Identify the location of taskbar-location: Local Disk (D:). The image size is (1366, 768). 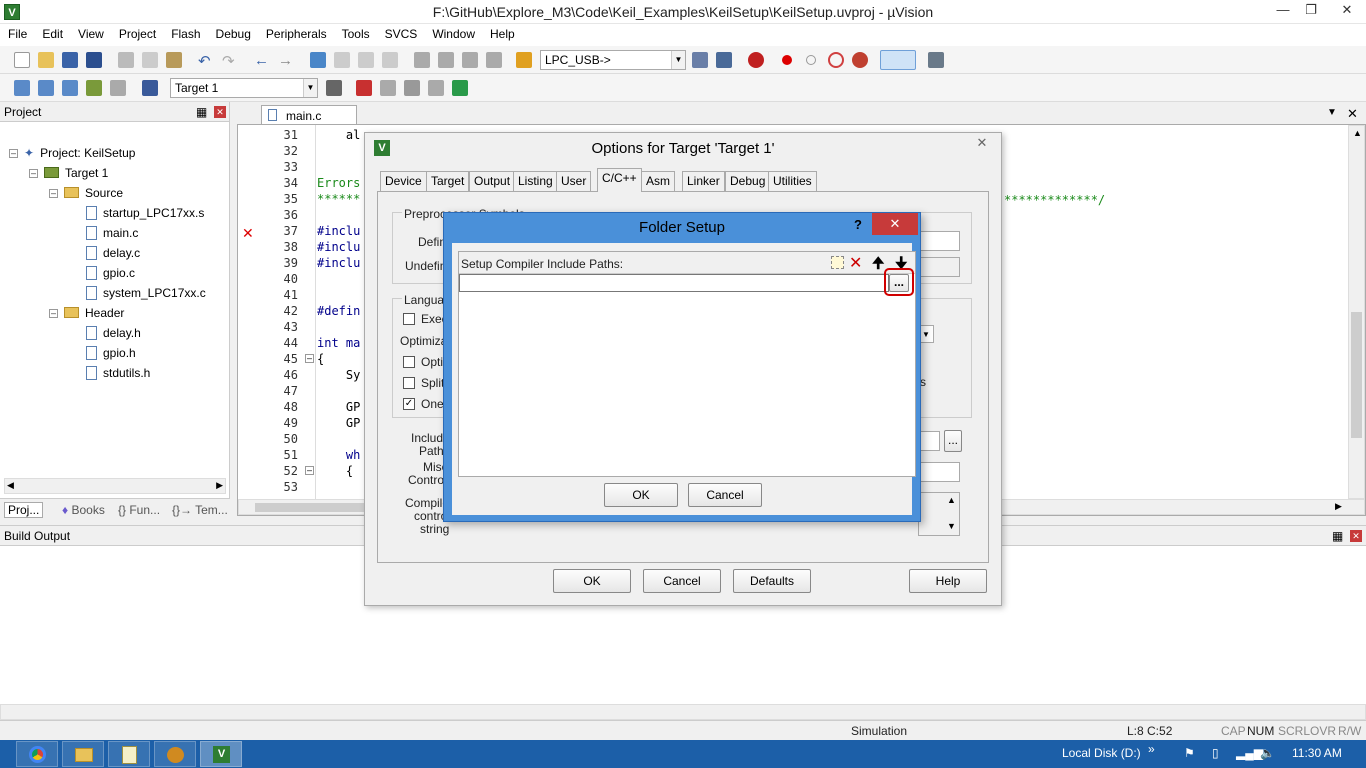
(1101, 753).